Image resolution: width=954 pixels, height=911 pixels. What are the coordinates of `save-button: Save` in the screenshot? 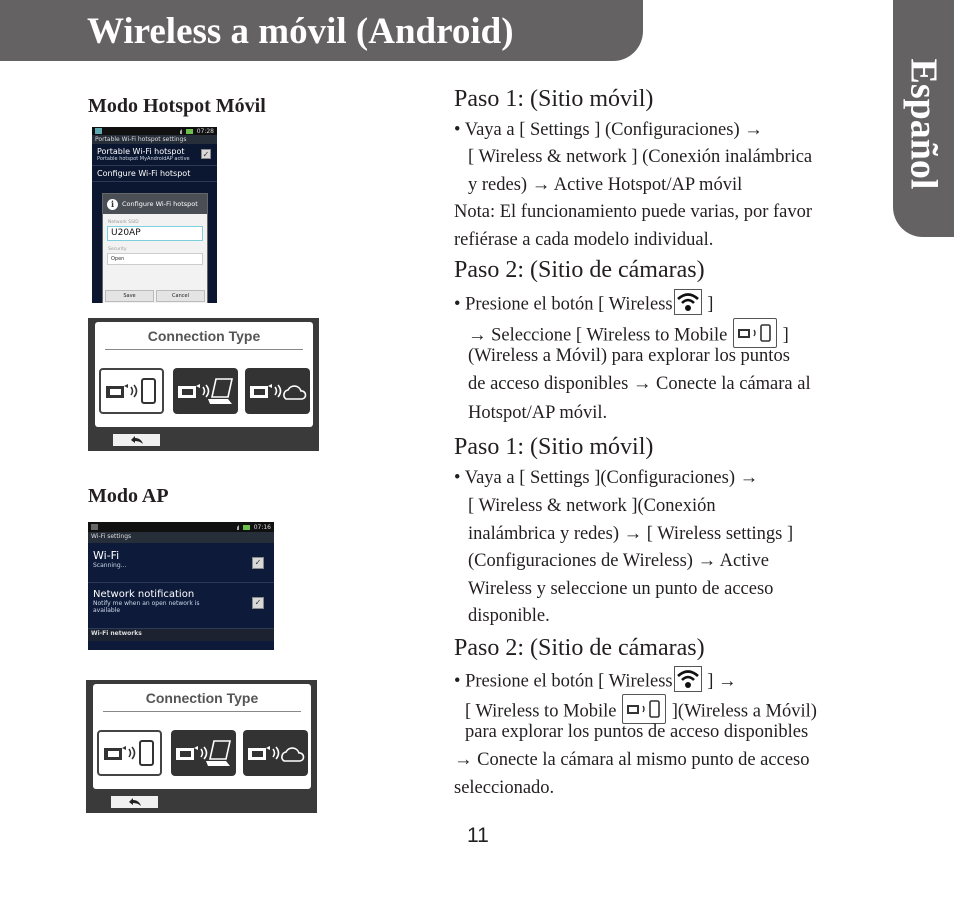 It's located at (129, 296).